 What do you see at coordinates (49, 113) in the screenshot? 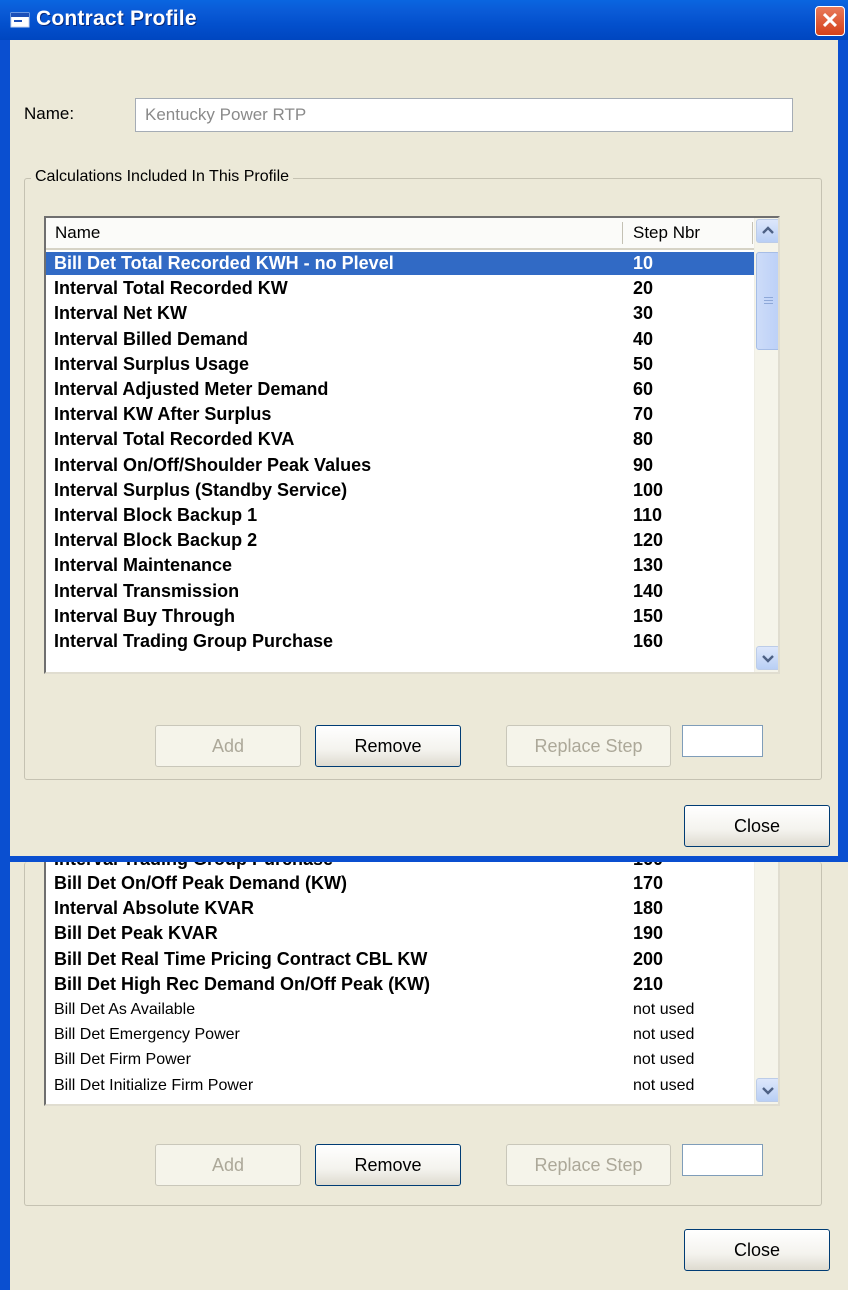
I see `name-label: Name:` at bounding box center [49, 113].